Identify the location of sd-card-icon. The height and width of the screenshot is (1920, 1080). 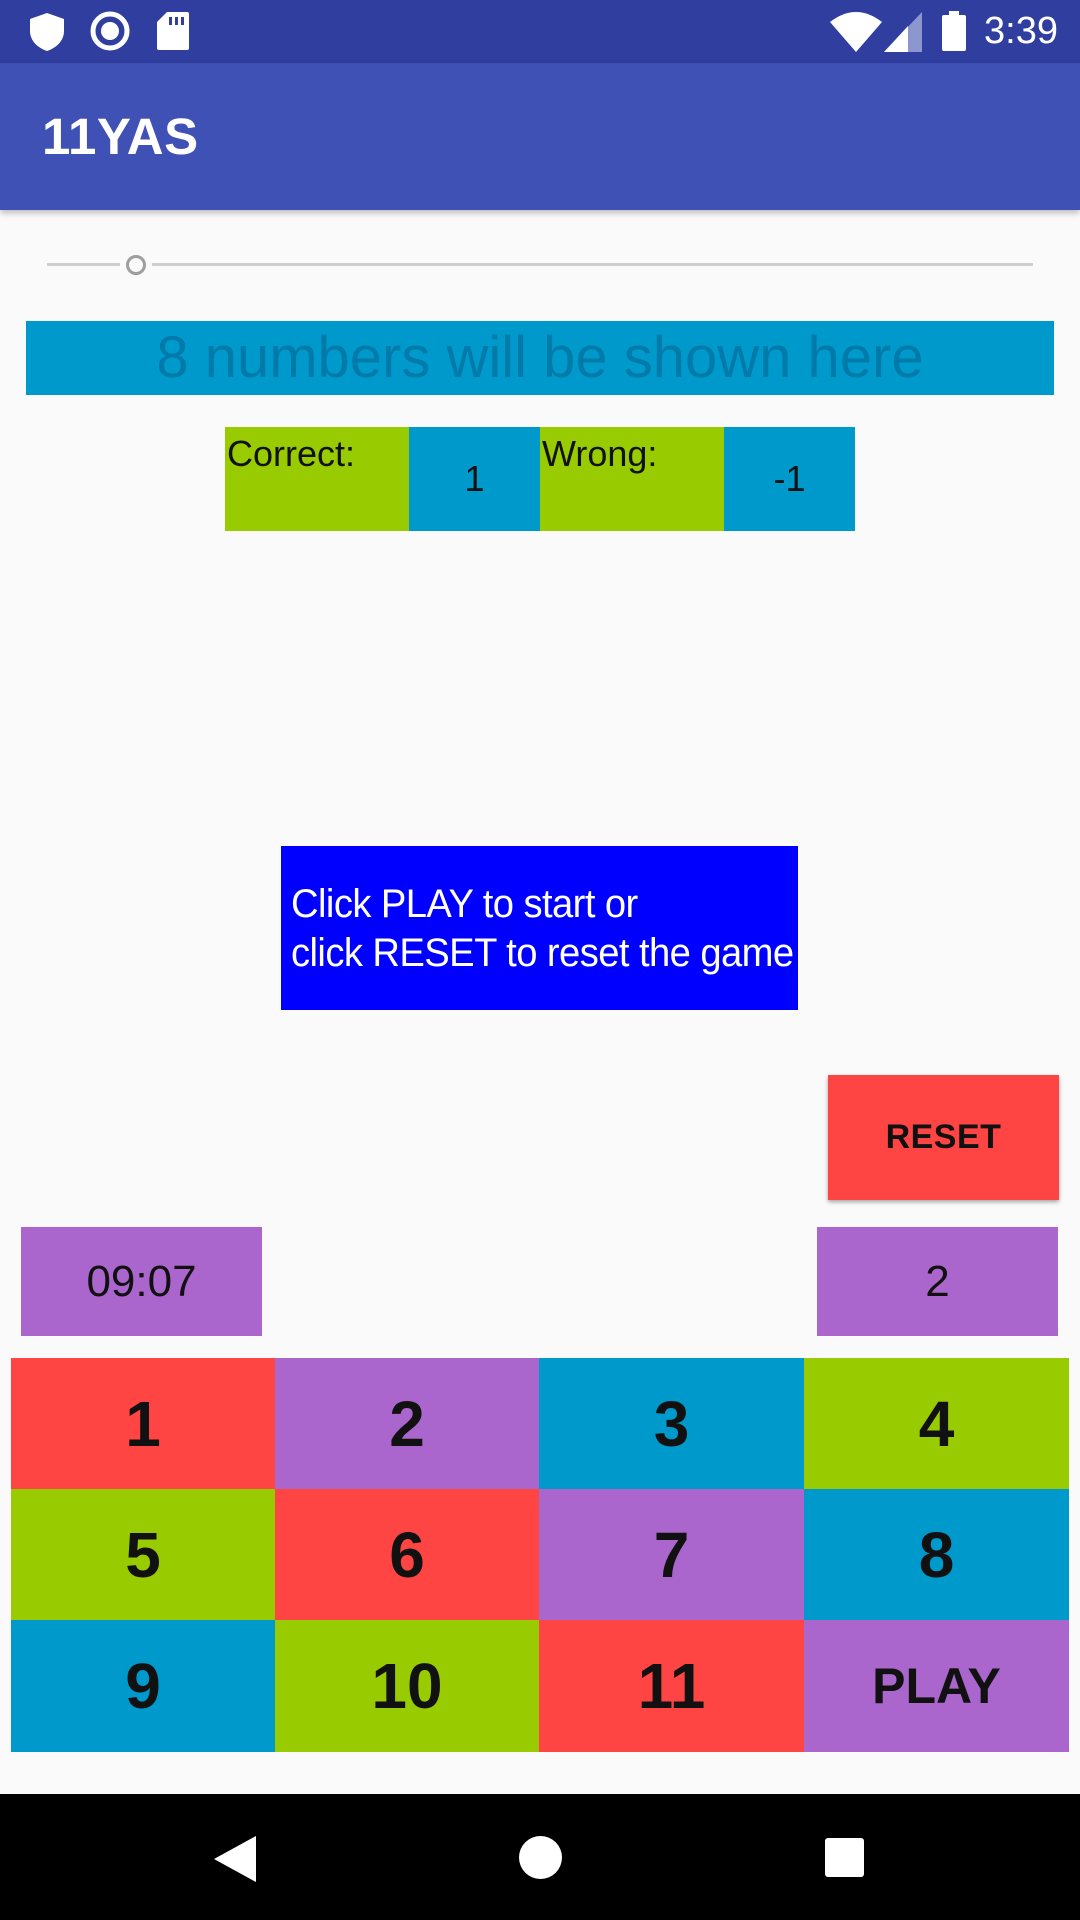
(173, 33).